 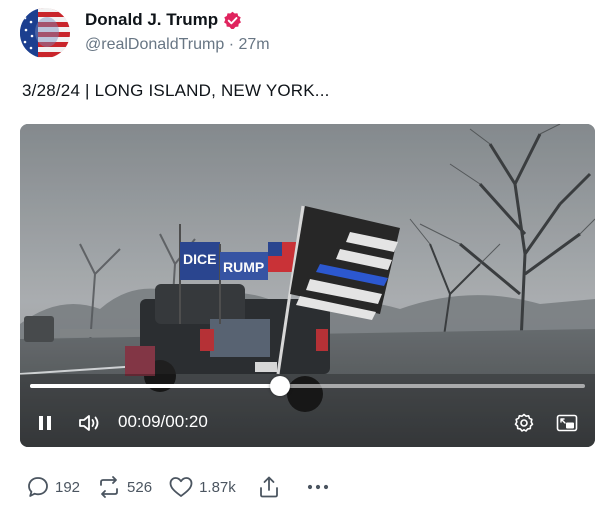 I want to click on picture-in-picture-button, so click(x=567, y=423).